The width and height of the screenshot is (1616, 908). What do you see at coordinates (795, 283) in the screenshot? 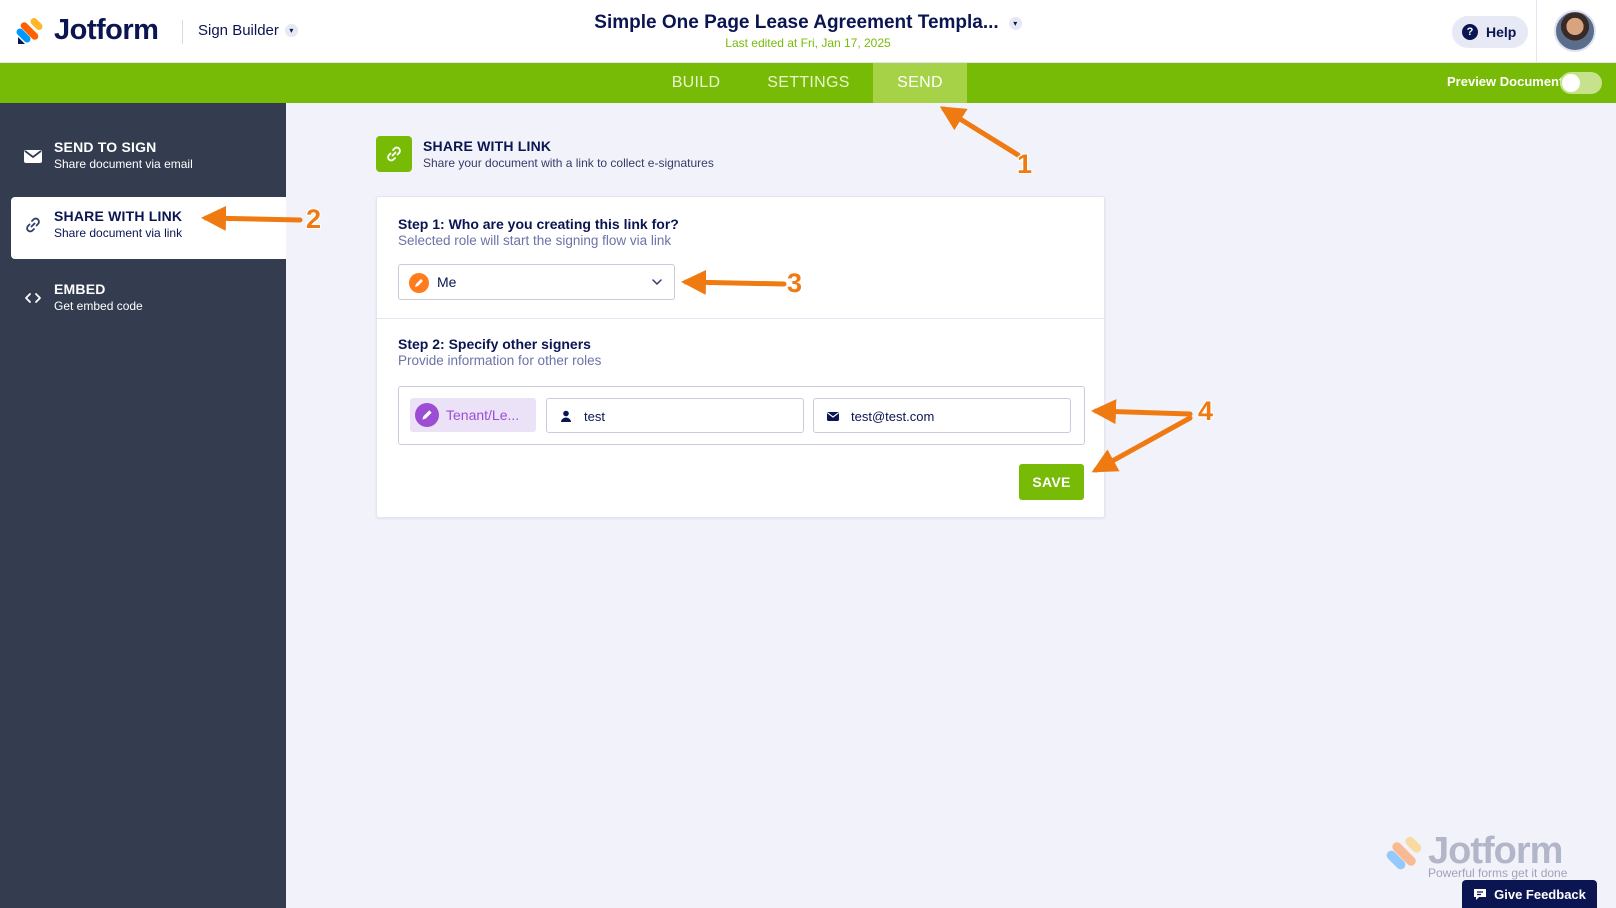
I see `annotation-number-3: 3` at bounding box center [795, 283].